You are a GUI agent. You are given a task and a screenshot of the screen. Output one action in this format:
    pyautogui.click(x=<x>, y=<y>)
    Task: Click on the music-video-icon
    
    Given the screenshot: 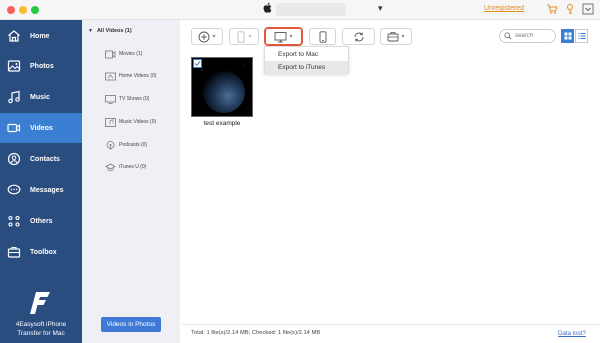 What is the action you would take?
    pyautogui.click(x=110, y=122)
    